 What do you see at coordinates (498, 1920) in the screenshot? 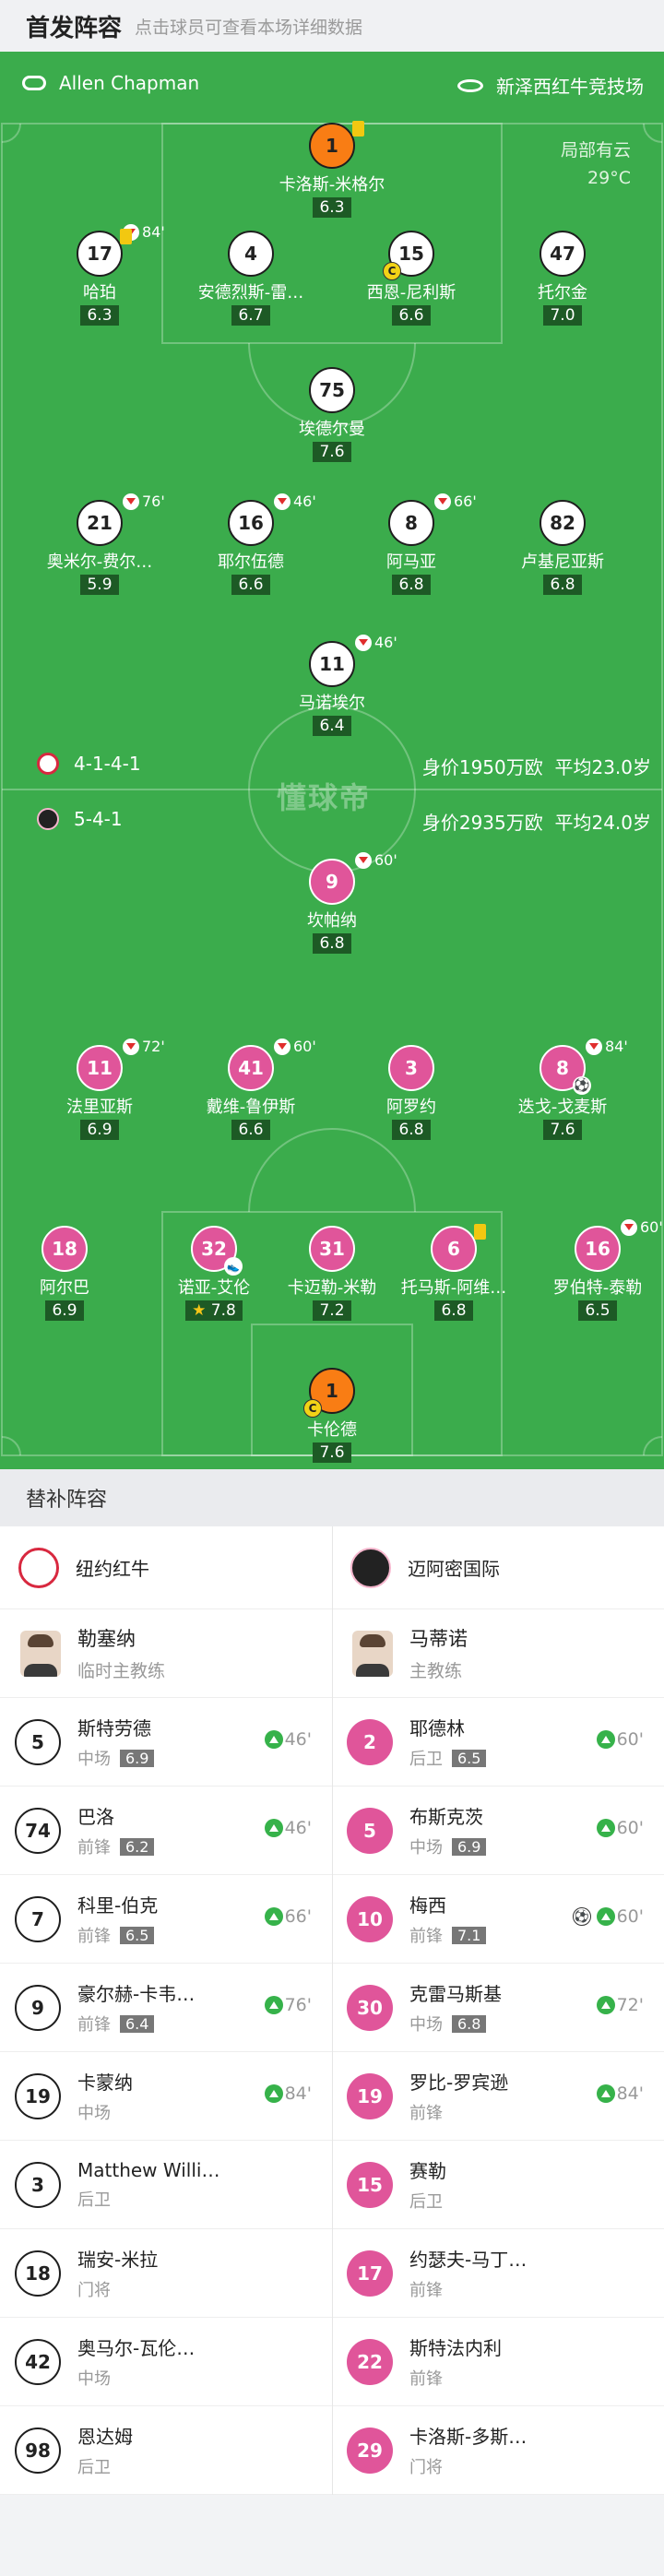
I see `sub-player-row: 10 梅西前锋 7.1 ⚽ 60'` at bounding box center [498, 1920].